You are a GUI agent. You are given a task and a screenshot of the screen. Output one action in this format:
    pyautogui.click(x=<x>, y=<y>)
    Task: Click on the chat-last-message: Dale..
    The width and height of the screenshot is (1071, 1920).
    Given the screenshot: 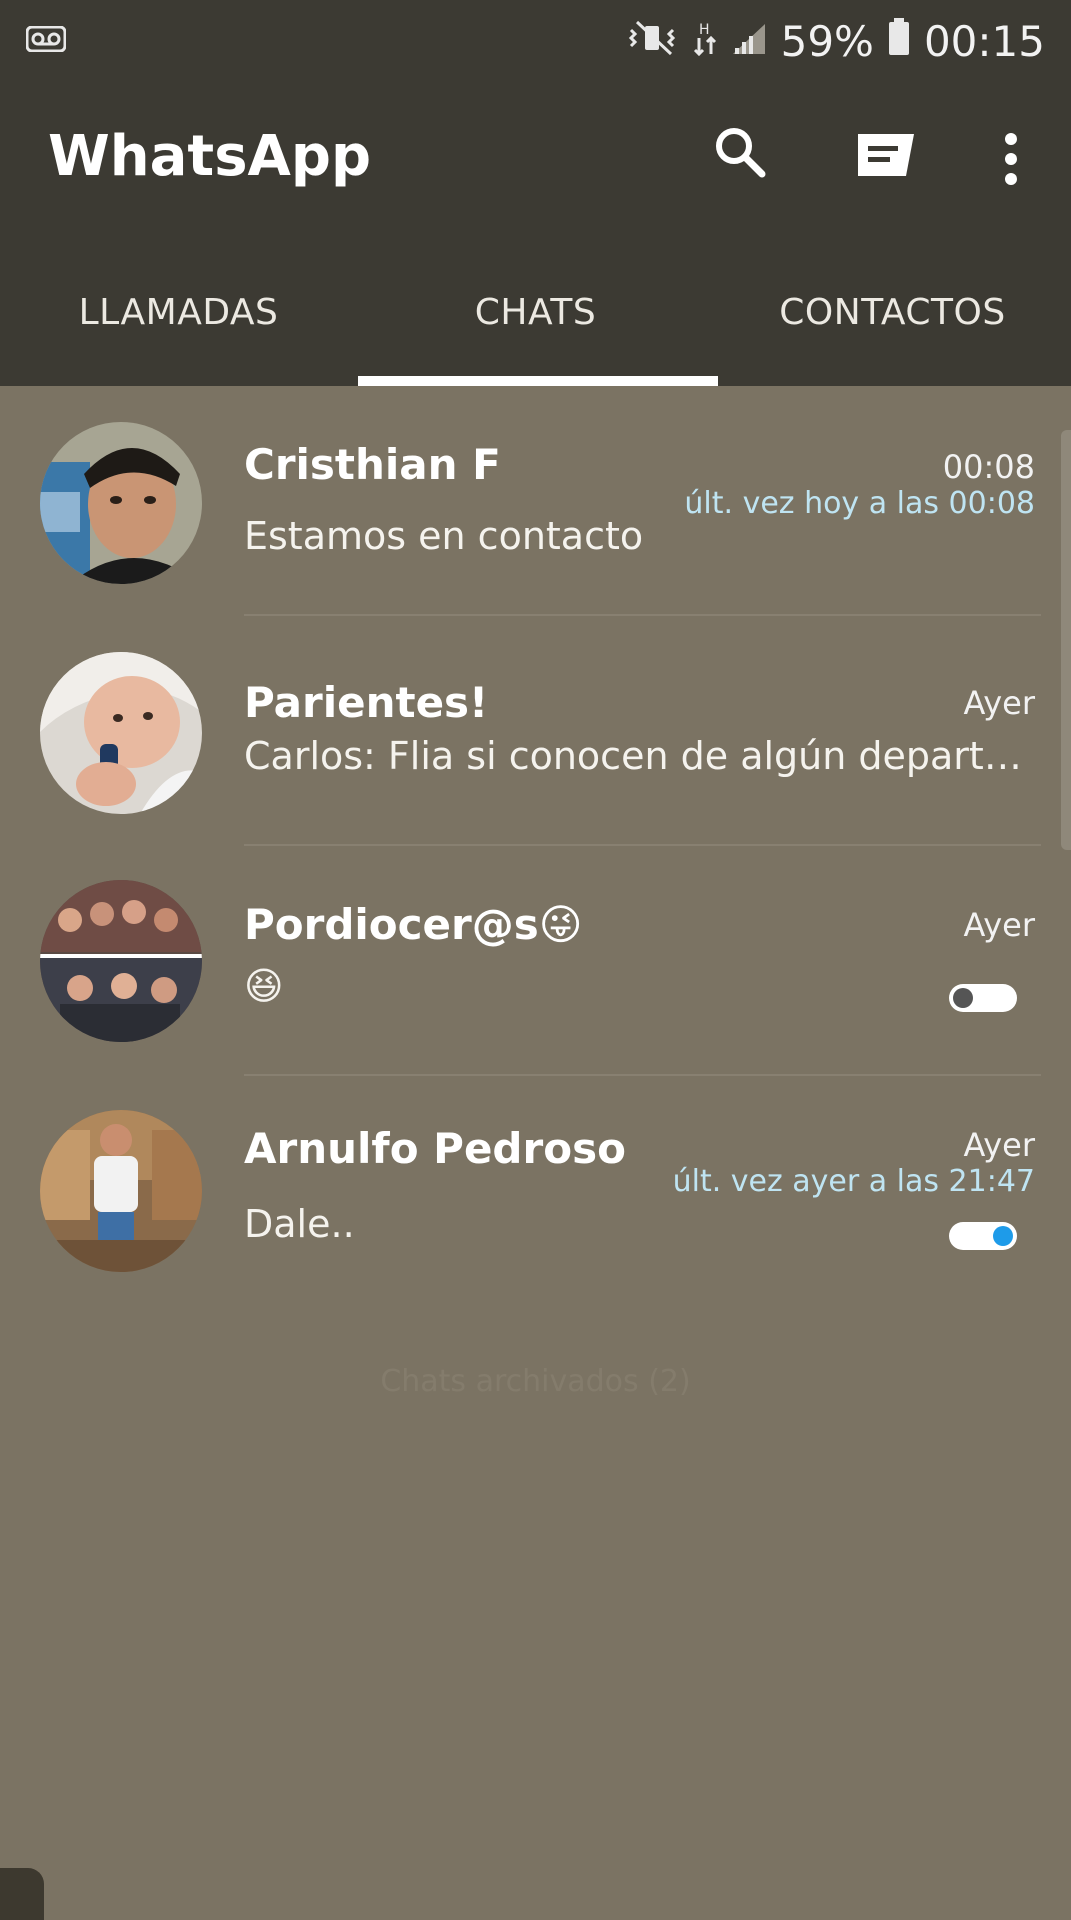 What is the action you would take?
    pyautogui.click(x=299, y=1224)
    